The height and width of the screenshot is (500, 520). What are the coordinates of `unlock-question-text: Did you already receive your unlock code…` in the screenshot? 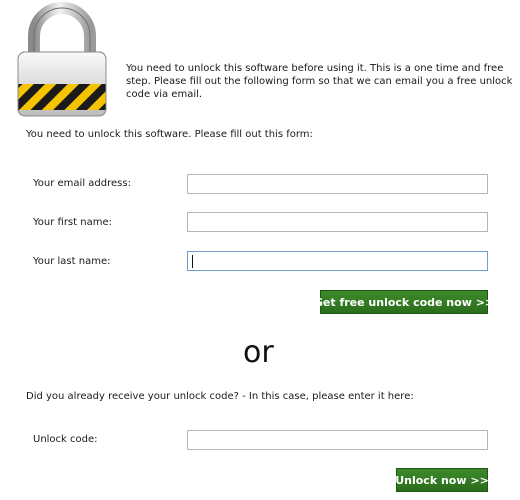 It's located at (220, 396).